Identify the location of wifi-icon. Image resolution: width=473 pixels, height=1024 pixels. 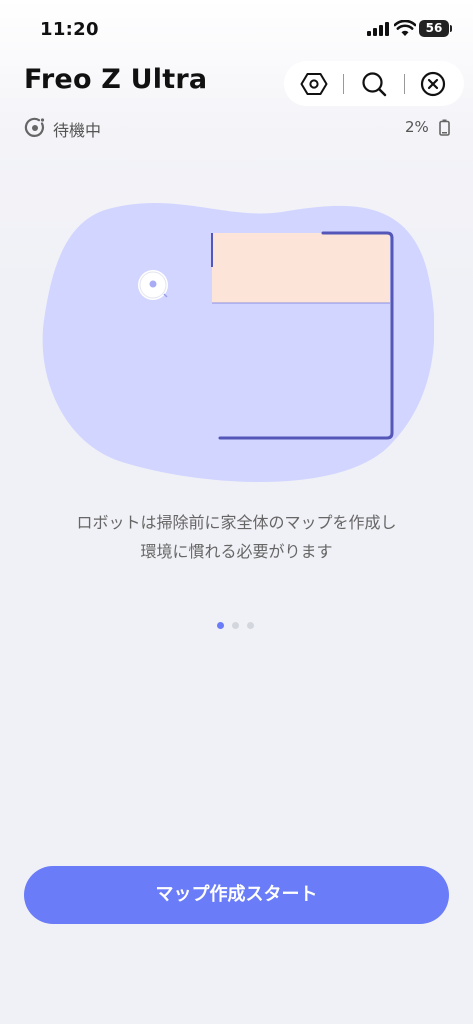
(405, 28).